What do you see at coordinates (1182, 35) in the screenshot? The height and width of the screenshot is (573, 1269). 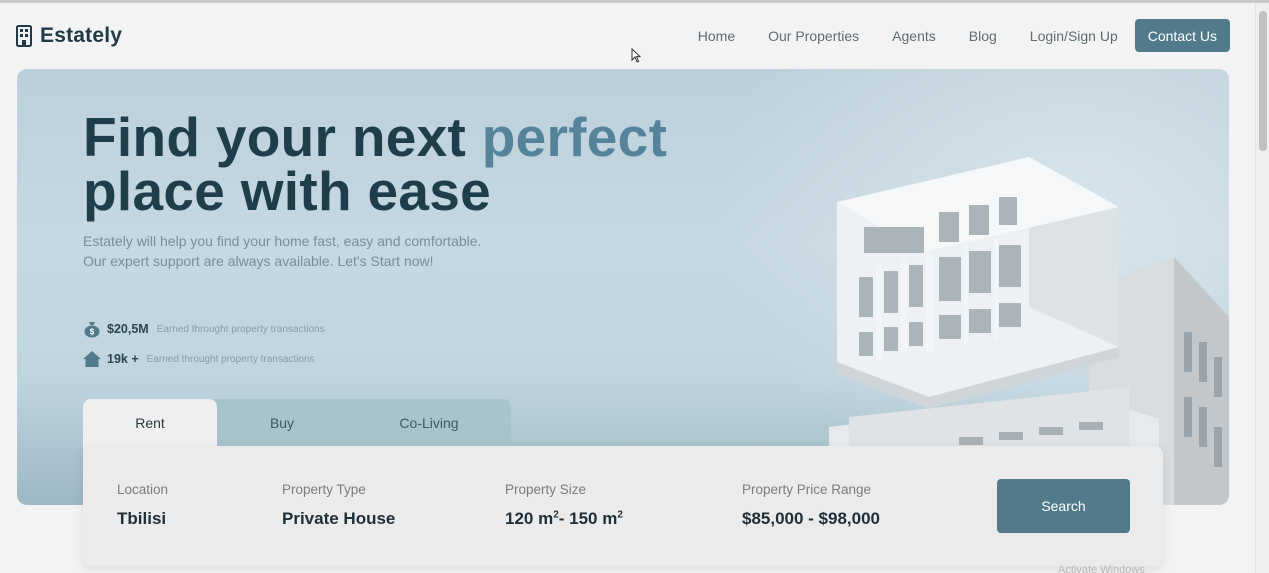 I see `contact-us-button: Contact Us` at bounding box center [1182, 35].